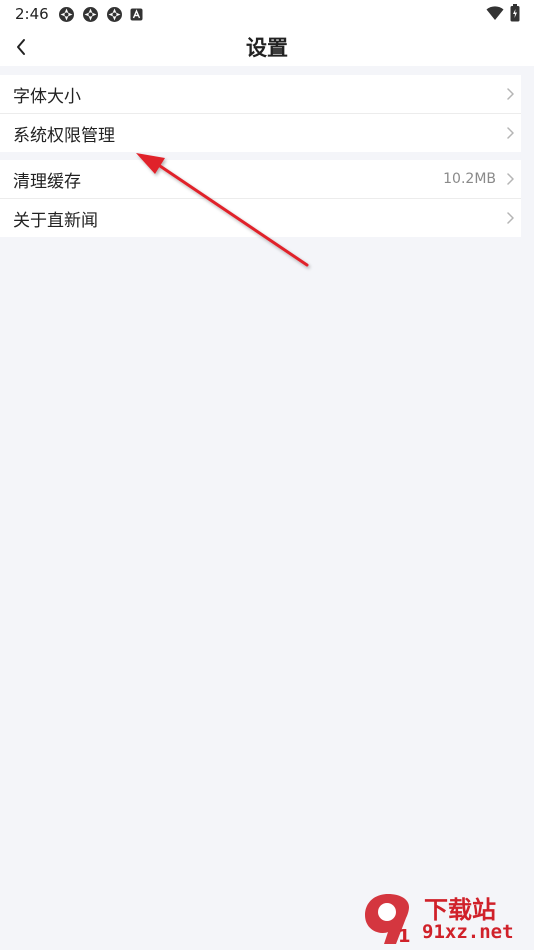 The height and width of the screenshot is (950, 534). I want to click on status-time: 2:46, so click(32, 14).